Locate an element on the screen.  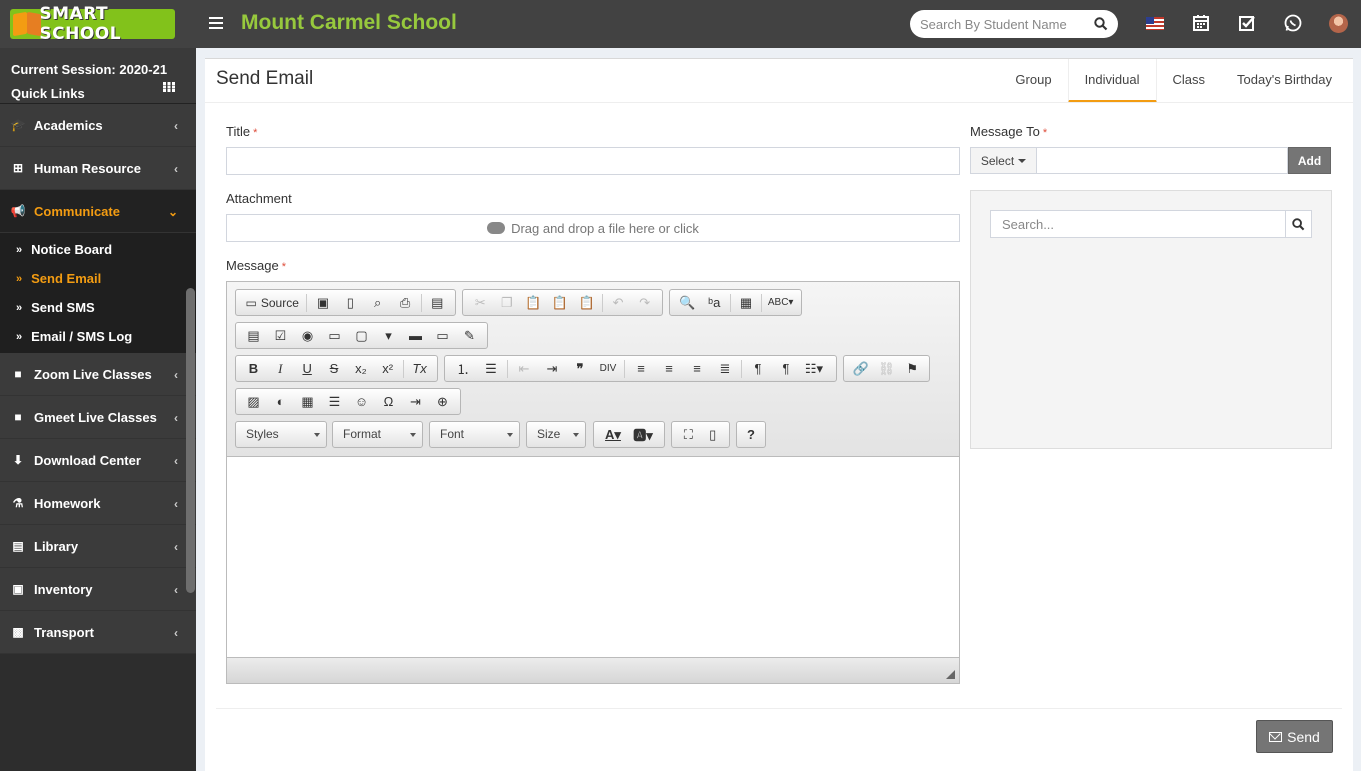
form-icon: ▤ is located at coordinates (253, 336).